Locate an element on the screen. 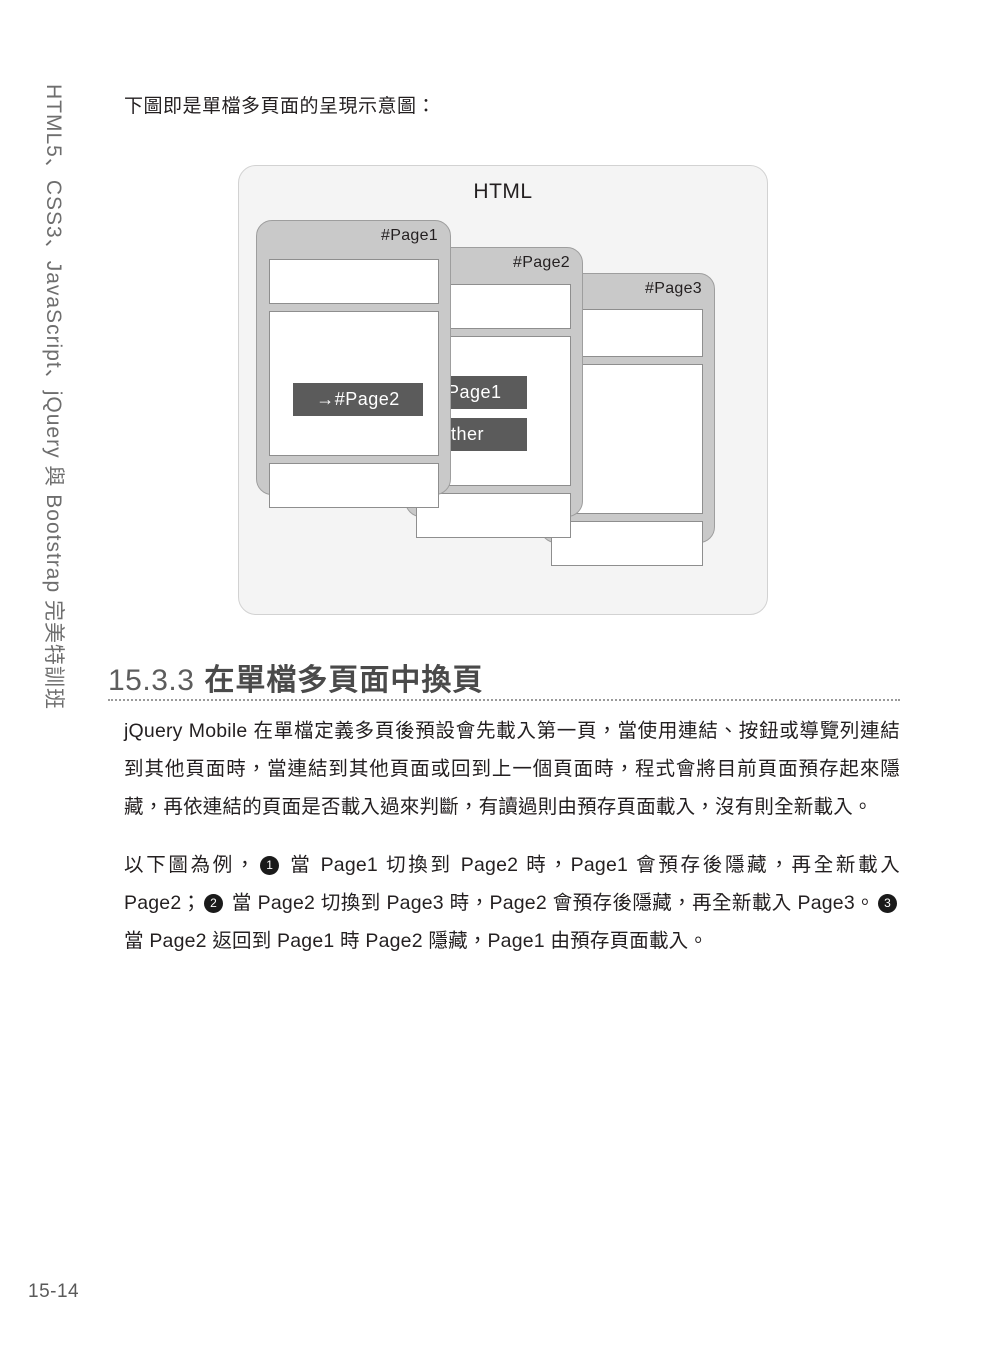 Image resolution: width=1000 pixels, height=1353 pixels. page-number: 15-14 is located at coordinates (54, 1291).